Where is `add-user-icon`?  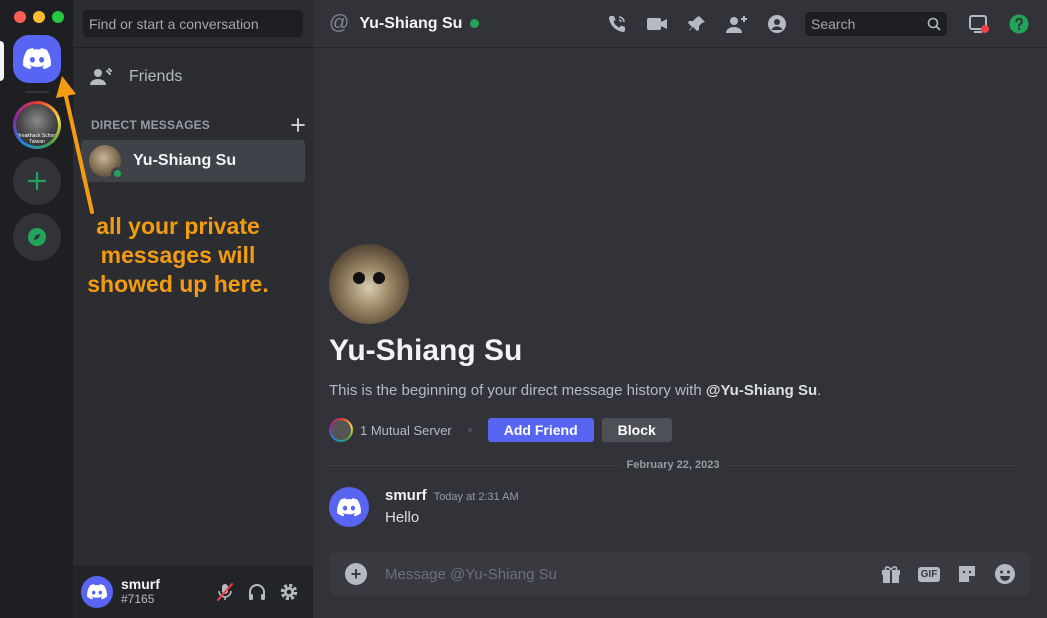
add-user-icon is located at coordinates (736, 24).